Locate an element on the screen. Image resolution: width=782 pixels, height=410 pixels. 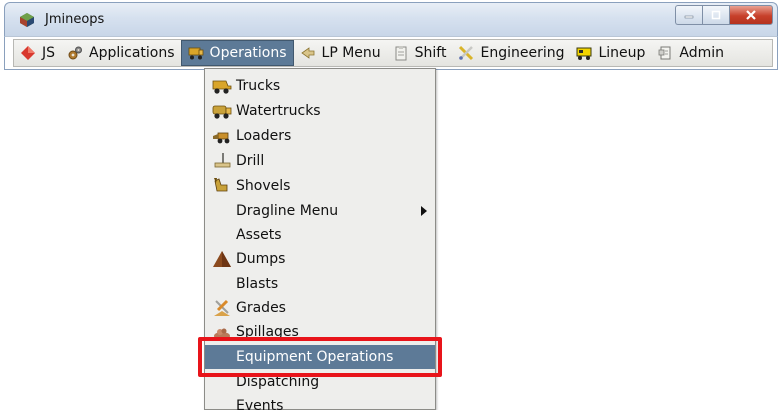
menu-item-label: Loaders is located at coordinates (264, 136).